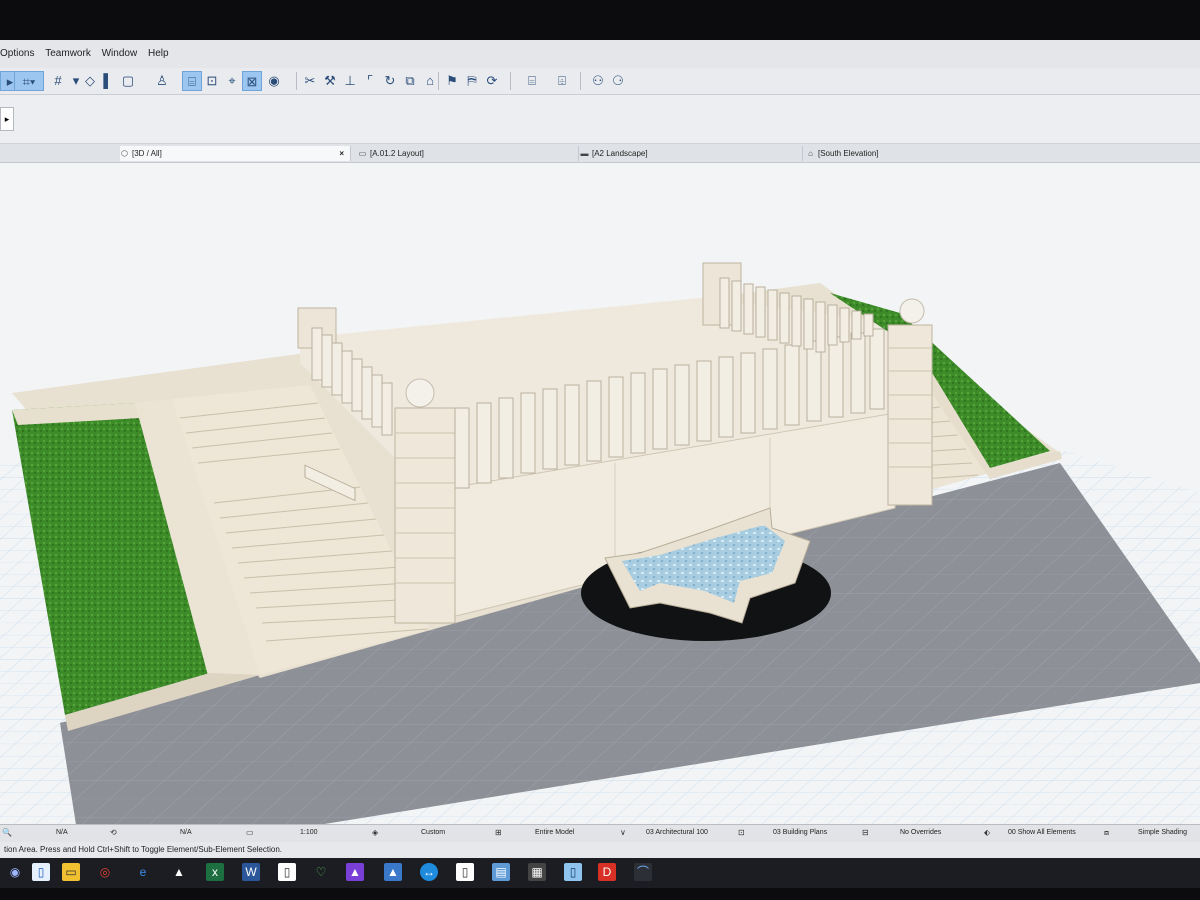  I want to click on pen-set-field: 03 Architectural 100, so click(677, 832).